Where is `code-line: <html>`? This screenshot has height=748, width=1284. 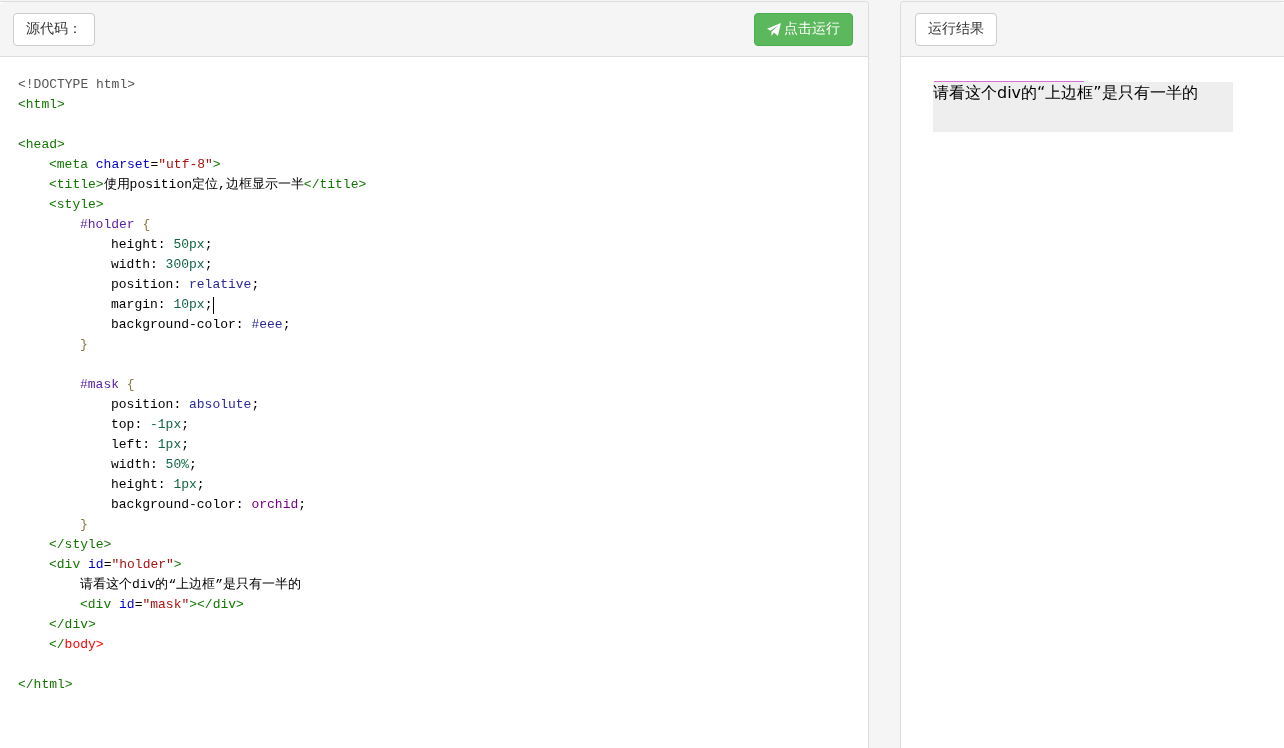
code-line: <html> is located at coordinates (41, 105).